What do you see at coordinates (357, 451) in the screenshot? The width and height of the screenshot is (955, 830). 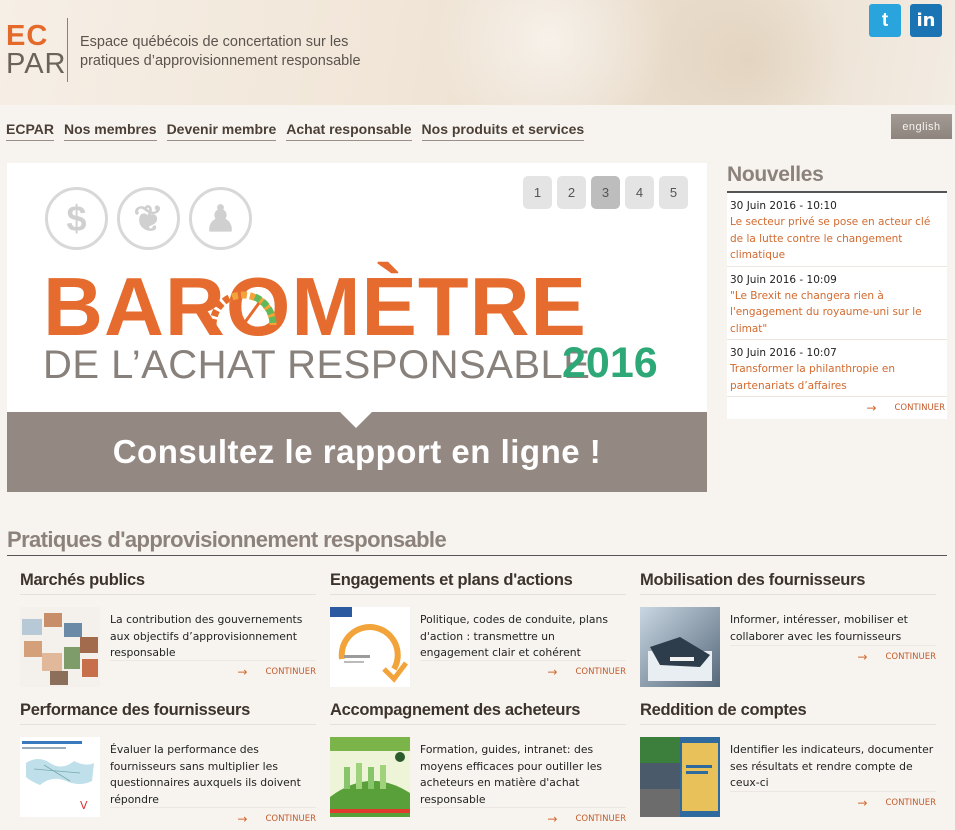 I see `banner-cta-label: Consultez le rapport en ligne !` at bounding box center [357, 451].